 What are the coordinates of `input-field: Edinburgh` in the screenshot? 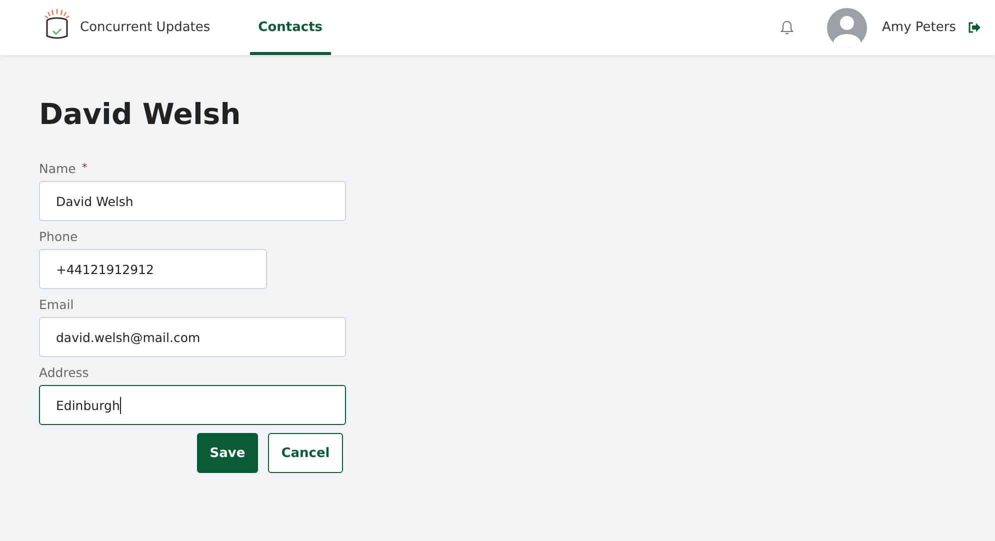 It's located at (192, 405).